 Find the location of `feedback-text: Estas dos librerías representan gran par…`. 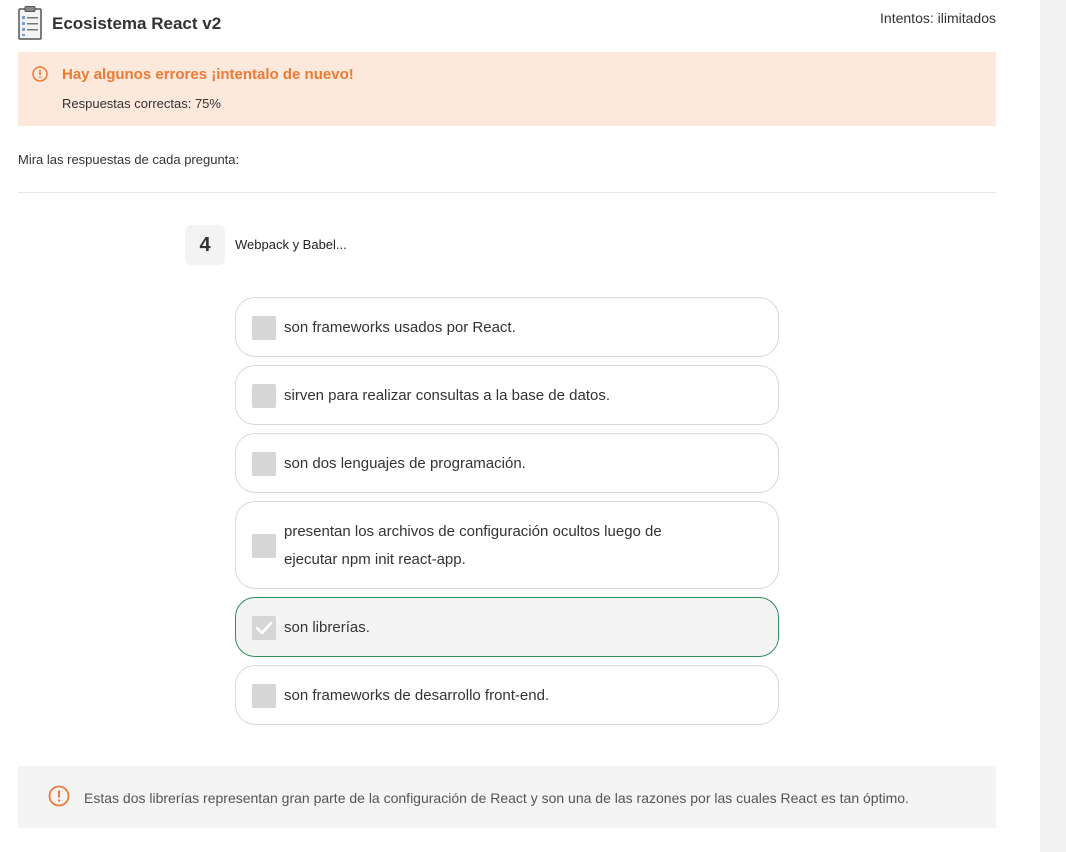

feedback-text: Estas dos librerías representan gran par… is located at coordinates (496, 798).